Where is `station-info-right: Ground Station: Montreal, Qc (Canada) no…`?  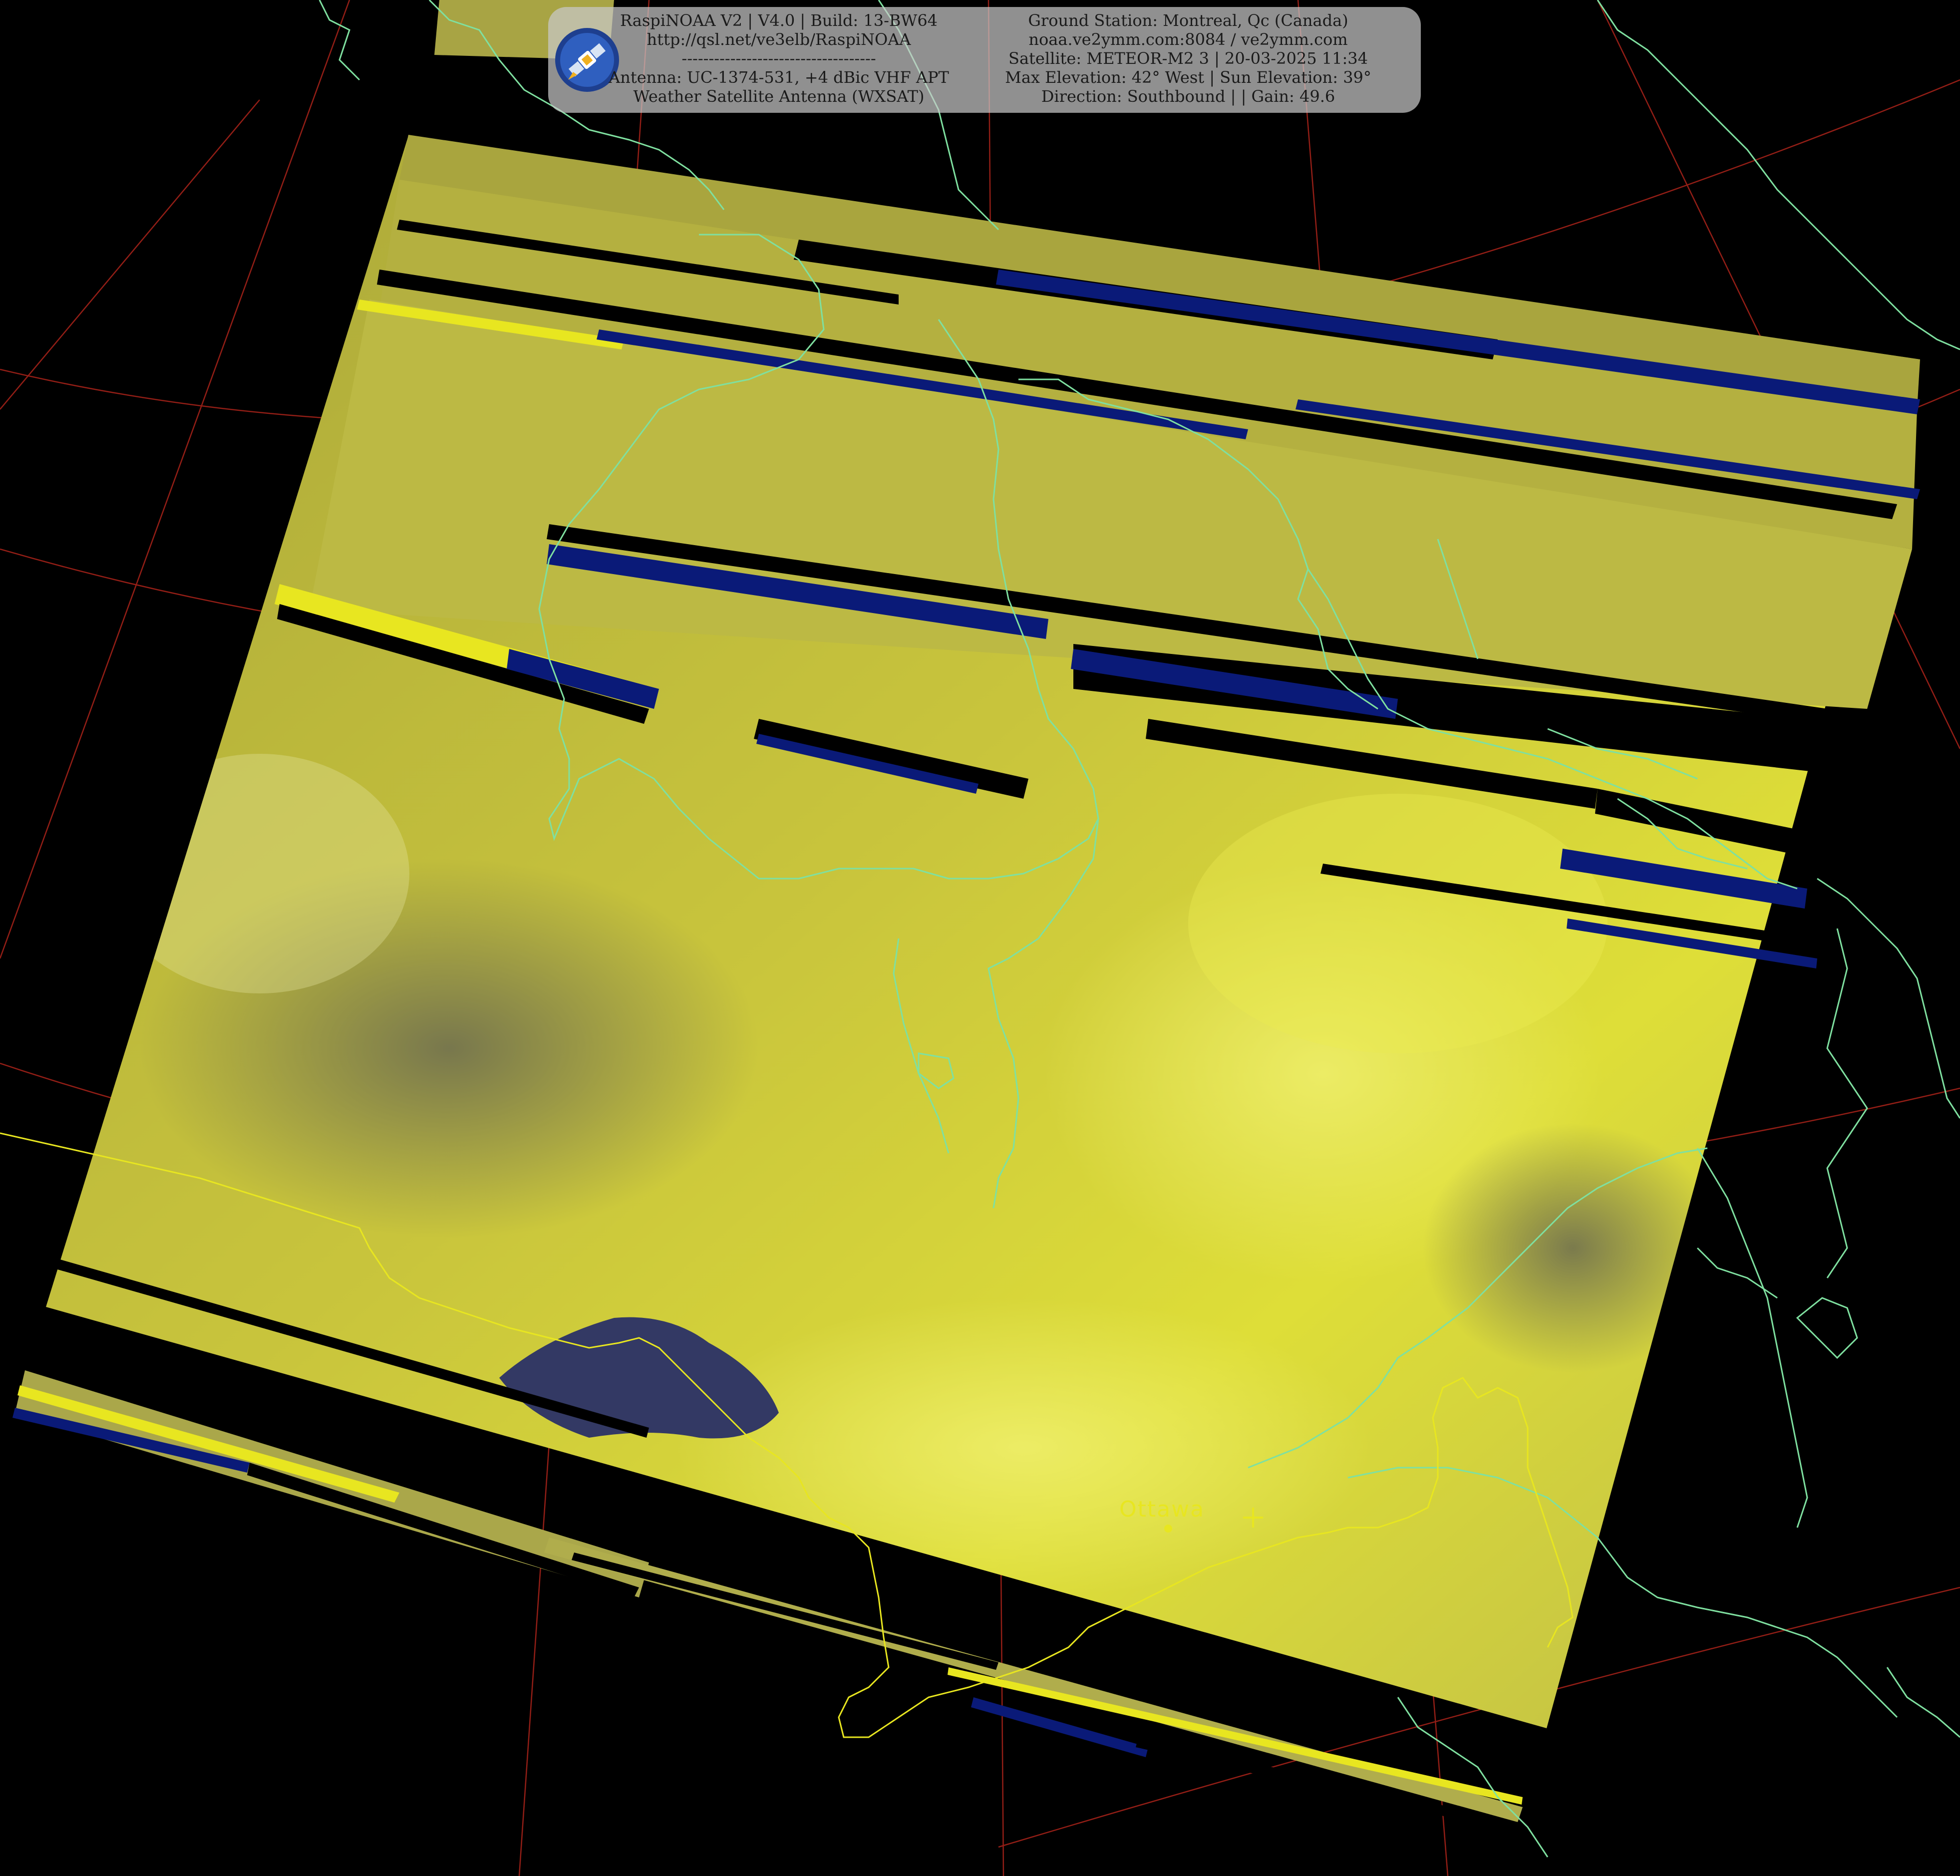
station-info-right: Ground Station: Montreal, Qc (Canada) no… is located at coordinates (1188, 58).